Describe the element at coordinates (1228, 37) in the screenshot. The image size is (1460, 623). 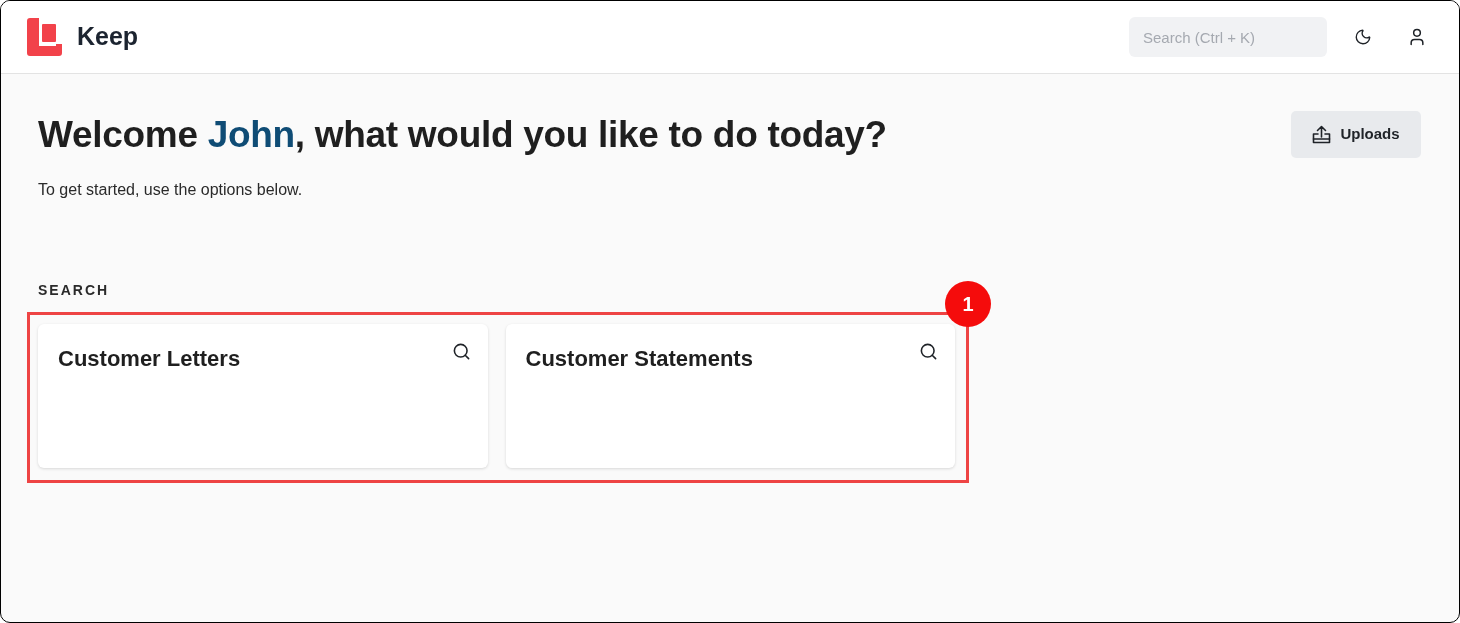
I see `search-field: Search (Ctrl + K)` at that location.